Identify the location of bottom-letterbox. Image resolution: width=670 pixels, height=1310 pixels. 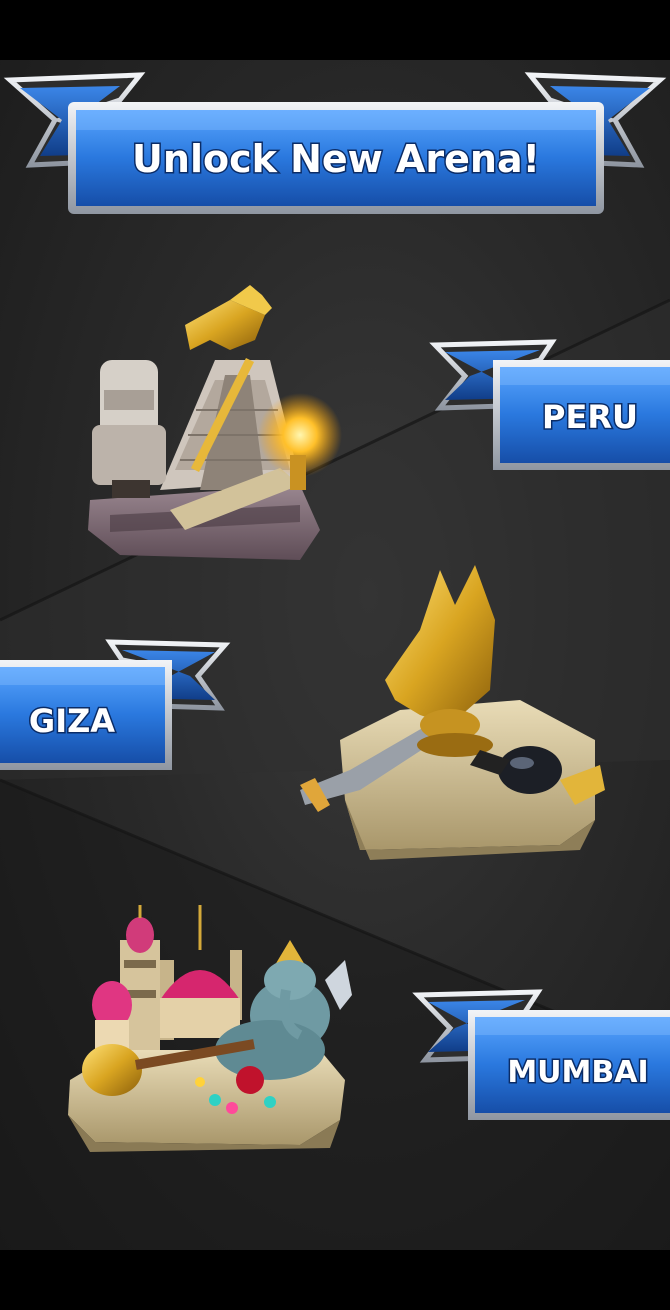
(335, 1280).